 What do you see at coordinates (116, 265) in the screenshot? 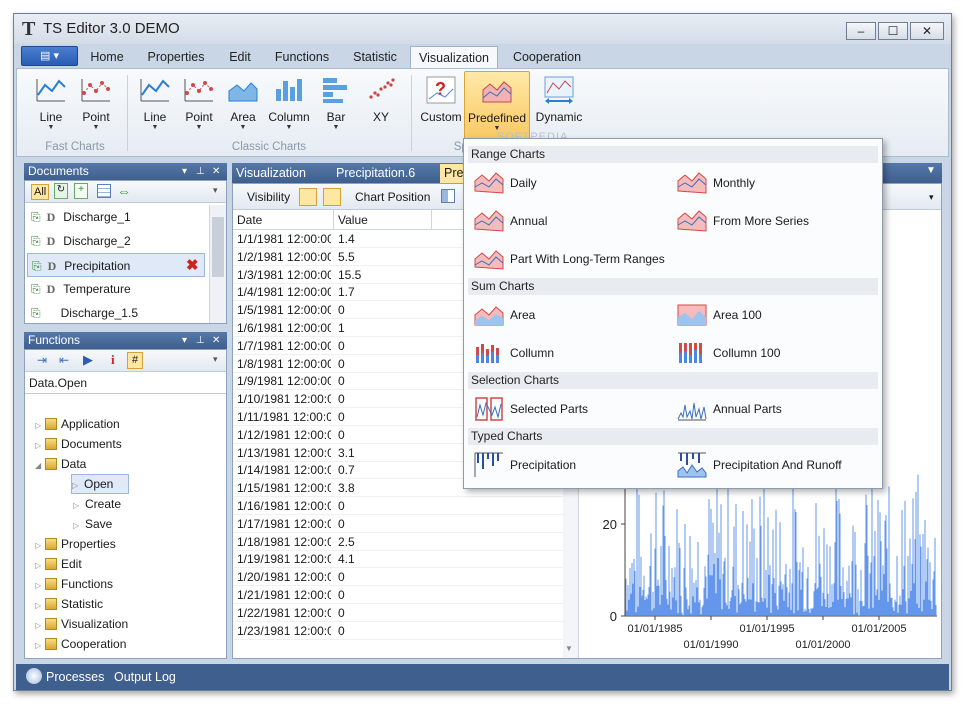
I see `document-item-selected: ⎘ D Precipitation ✖` at bounding box center [116, 265].